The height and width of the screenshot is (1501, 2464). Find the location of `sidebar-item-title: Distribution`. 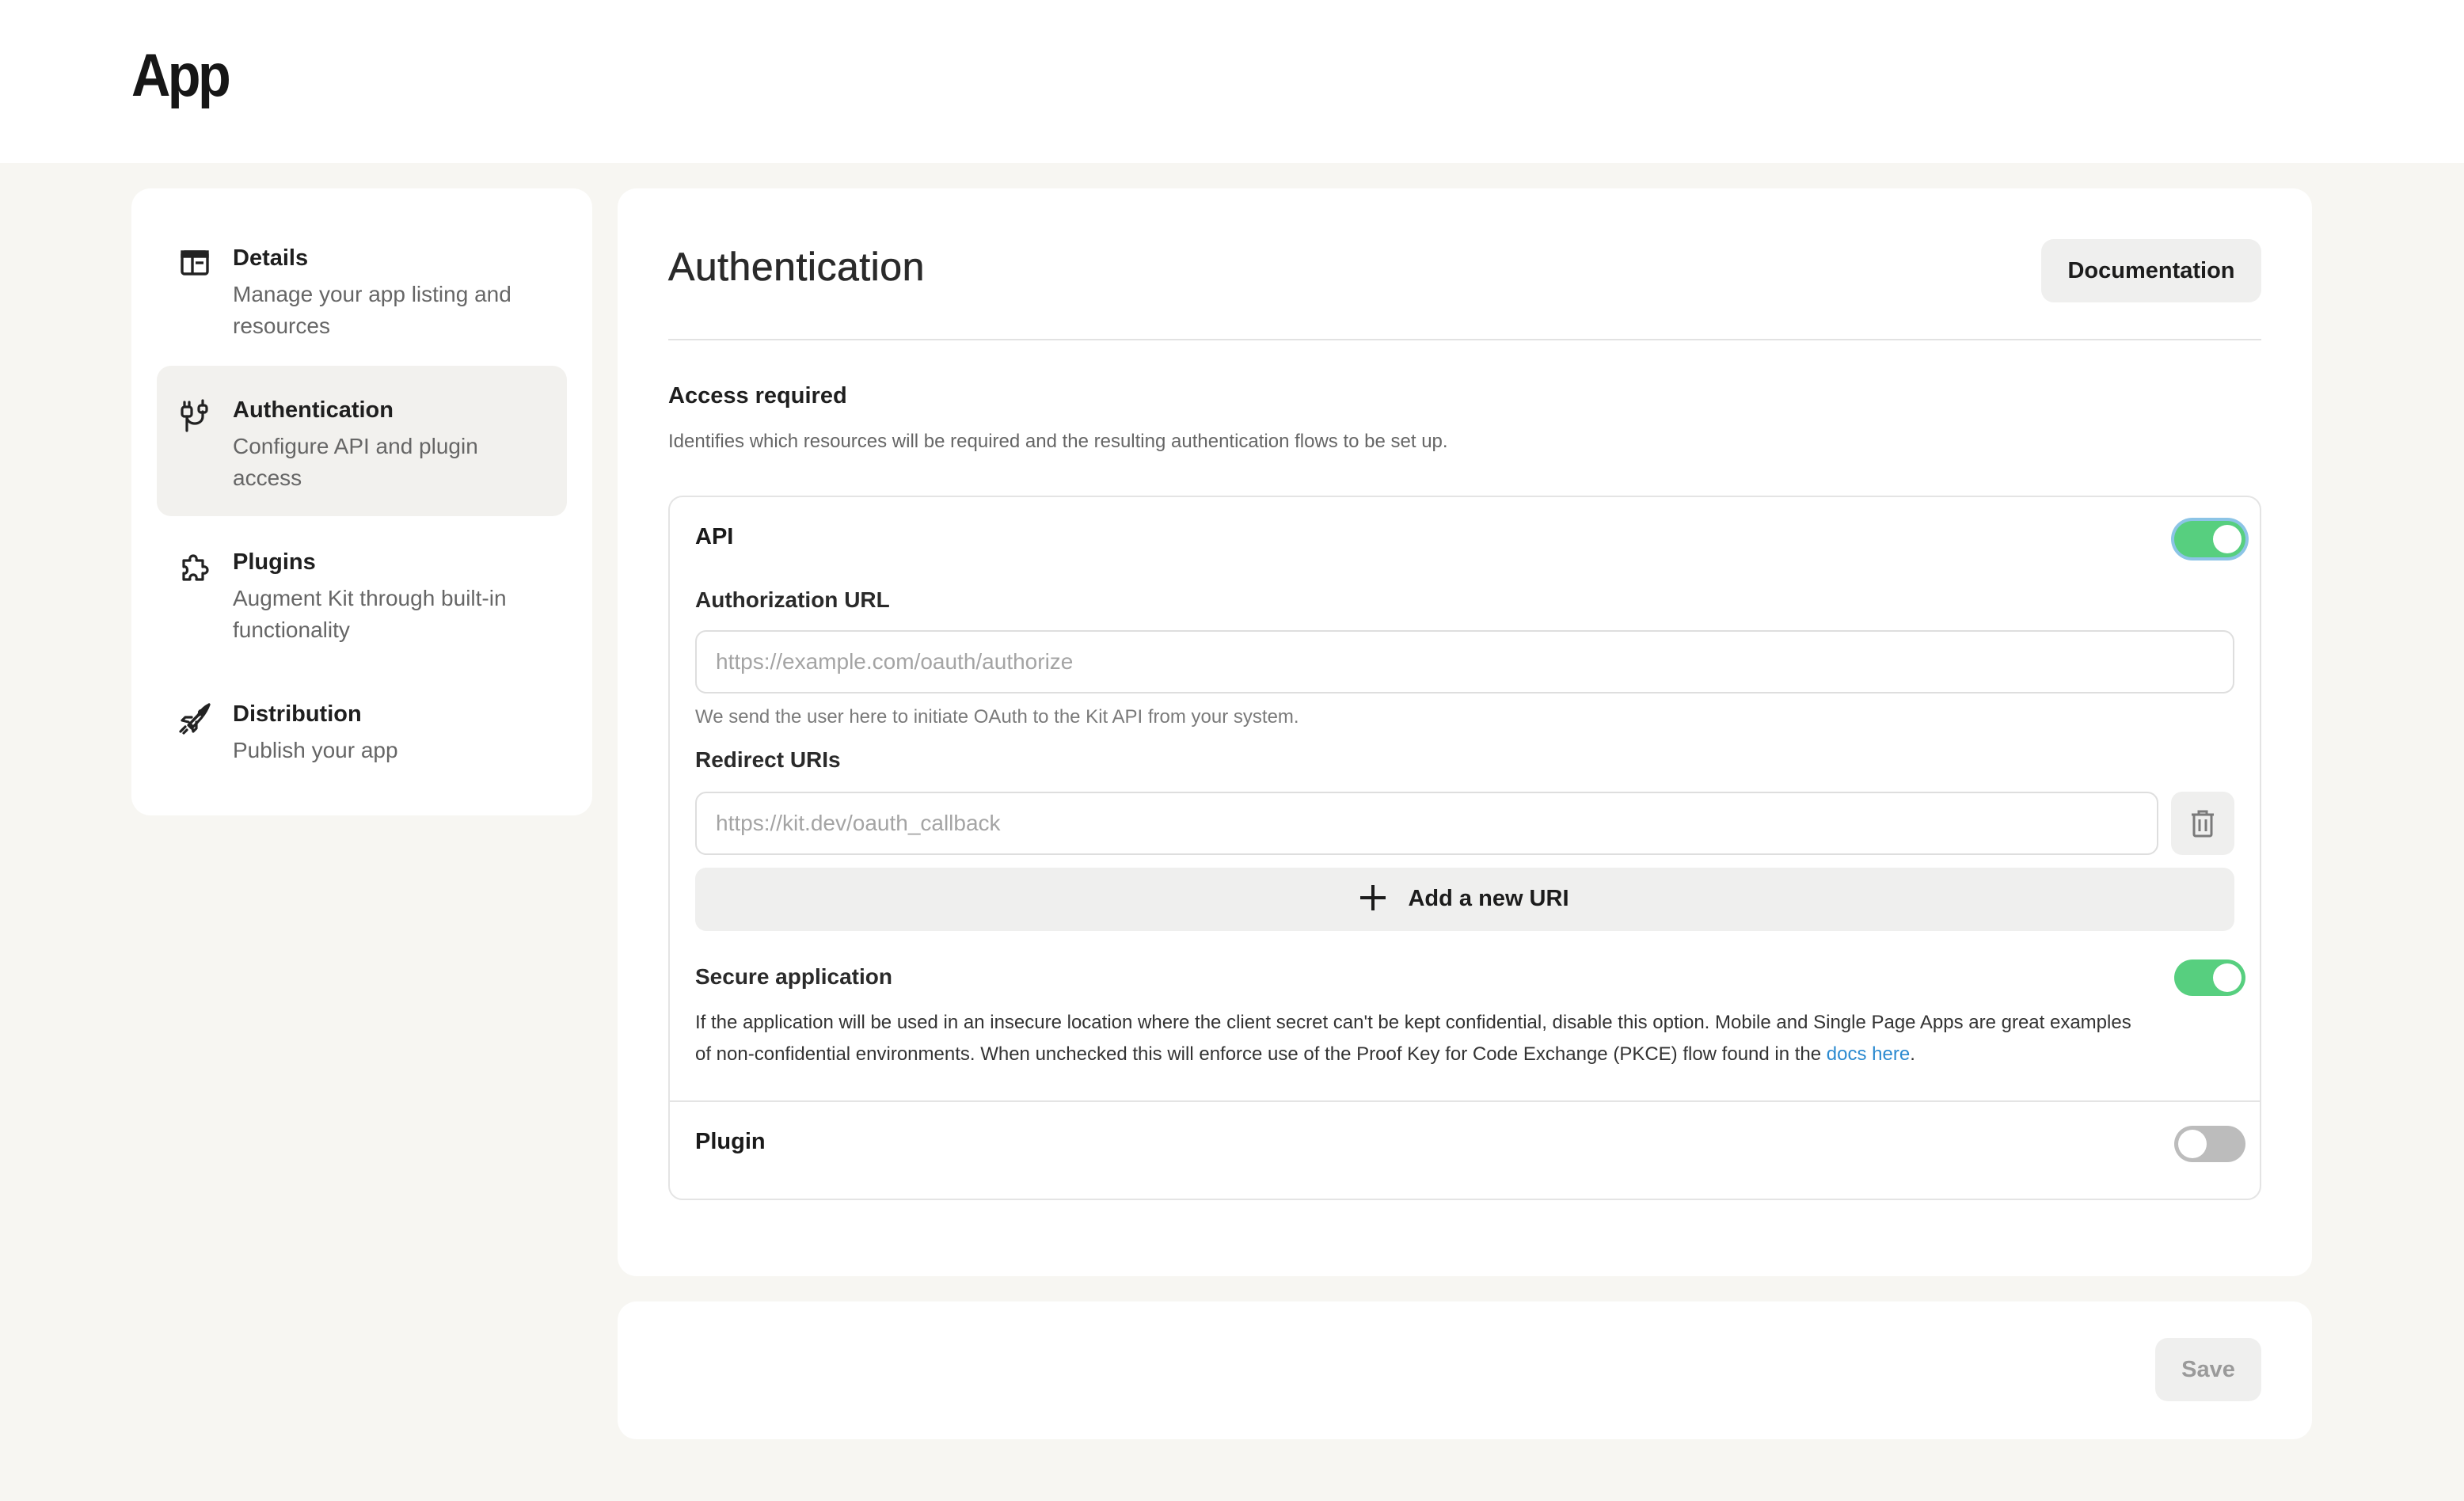

sidebar-item-title: Distribution is located at coordinates (297, 714).